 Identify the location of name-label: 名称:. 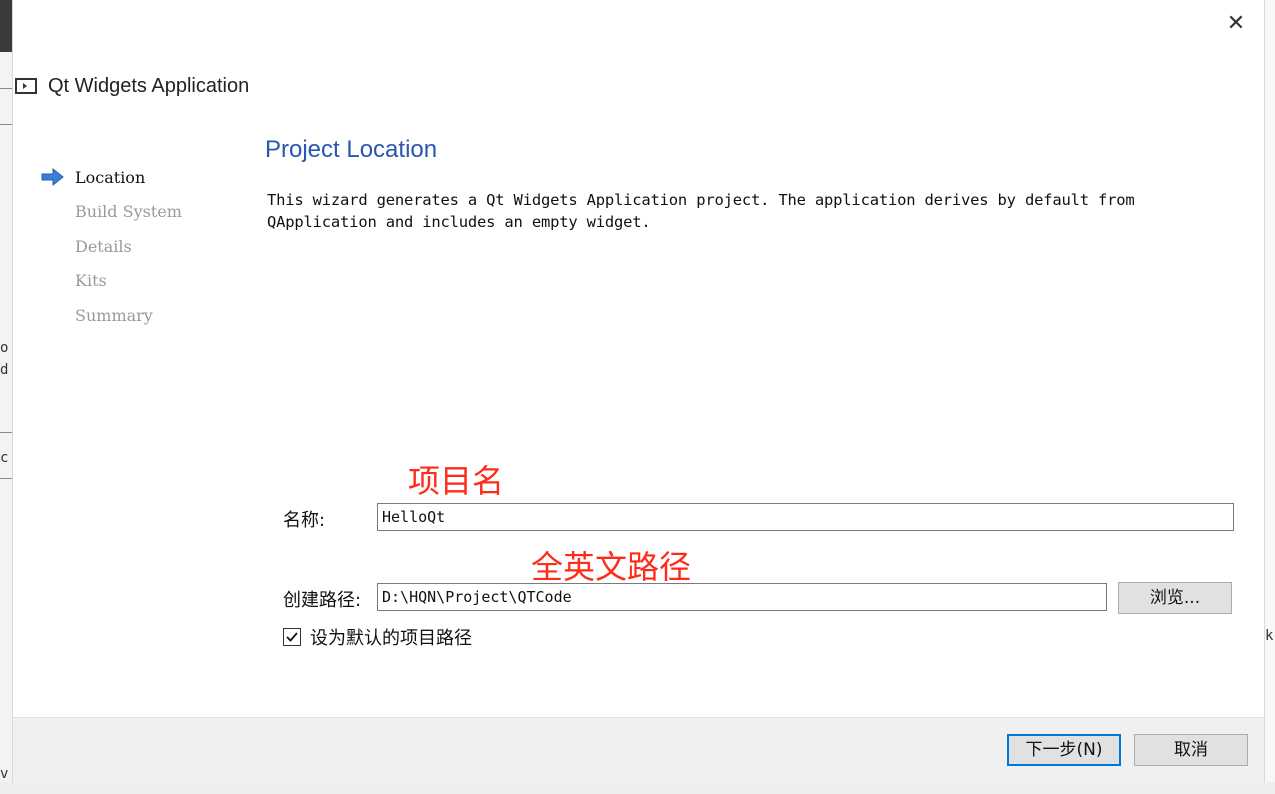
(304, 520).